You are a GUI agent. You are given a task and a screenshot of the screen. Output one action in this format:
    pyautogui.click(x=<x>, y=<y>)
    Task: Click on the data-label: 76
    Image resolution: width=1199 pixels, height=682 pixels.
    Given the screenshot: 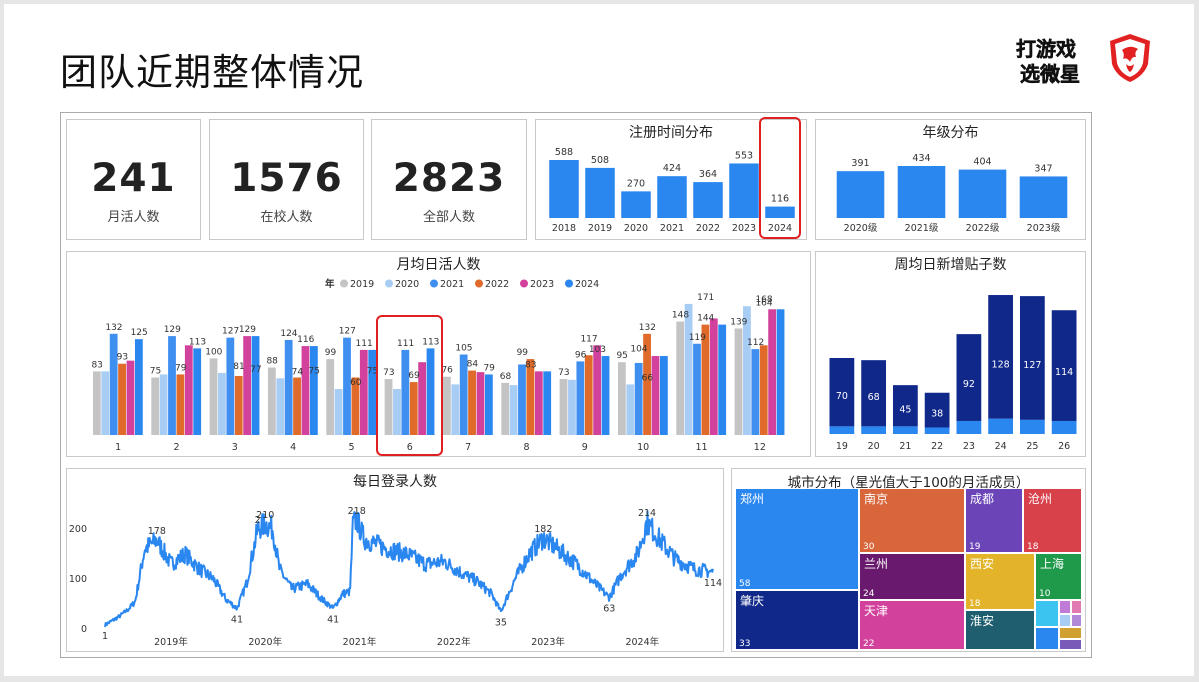 What is the action you would take?
    pyautogui.click(x=447, y=371)
    